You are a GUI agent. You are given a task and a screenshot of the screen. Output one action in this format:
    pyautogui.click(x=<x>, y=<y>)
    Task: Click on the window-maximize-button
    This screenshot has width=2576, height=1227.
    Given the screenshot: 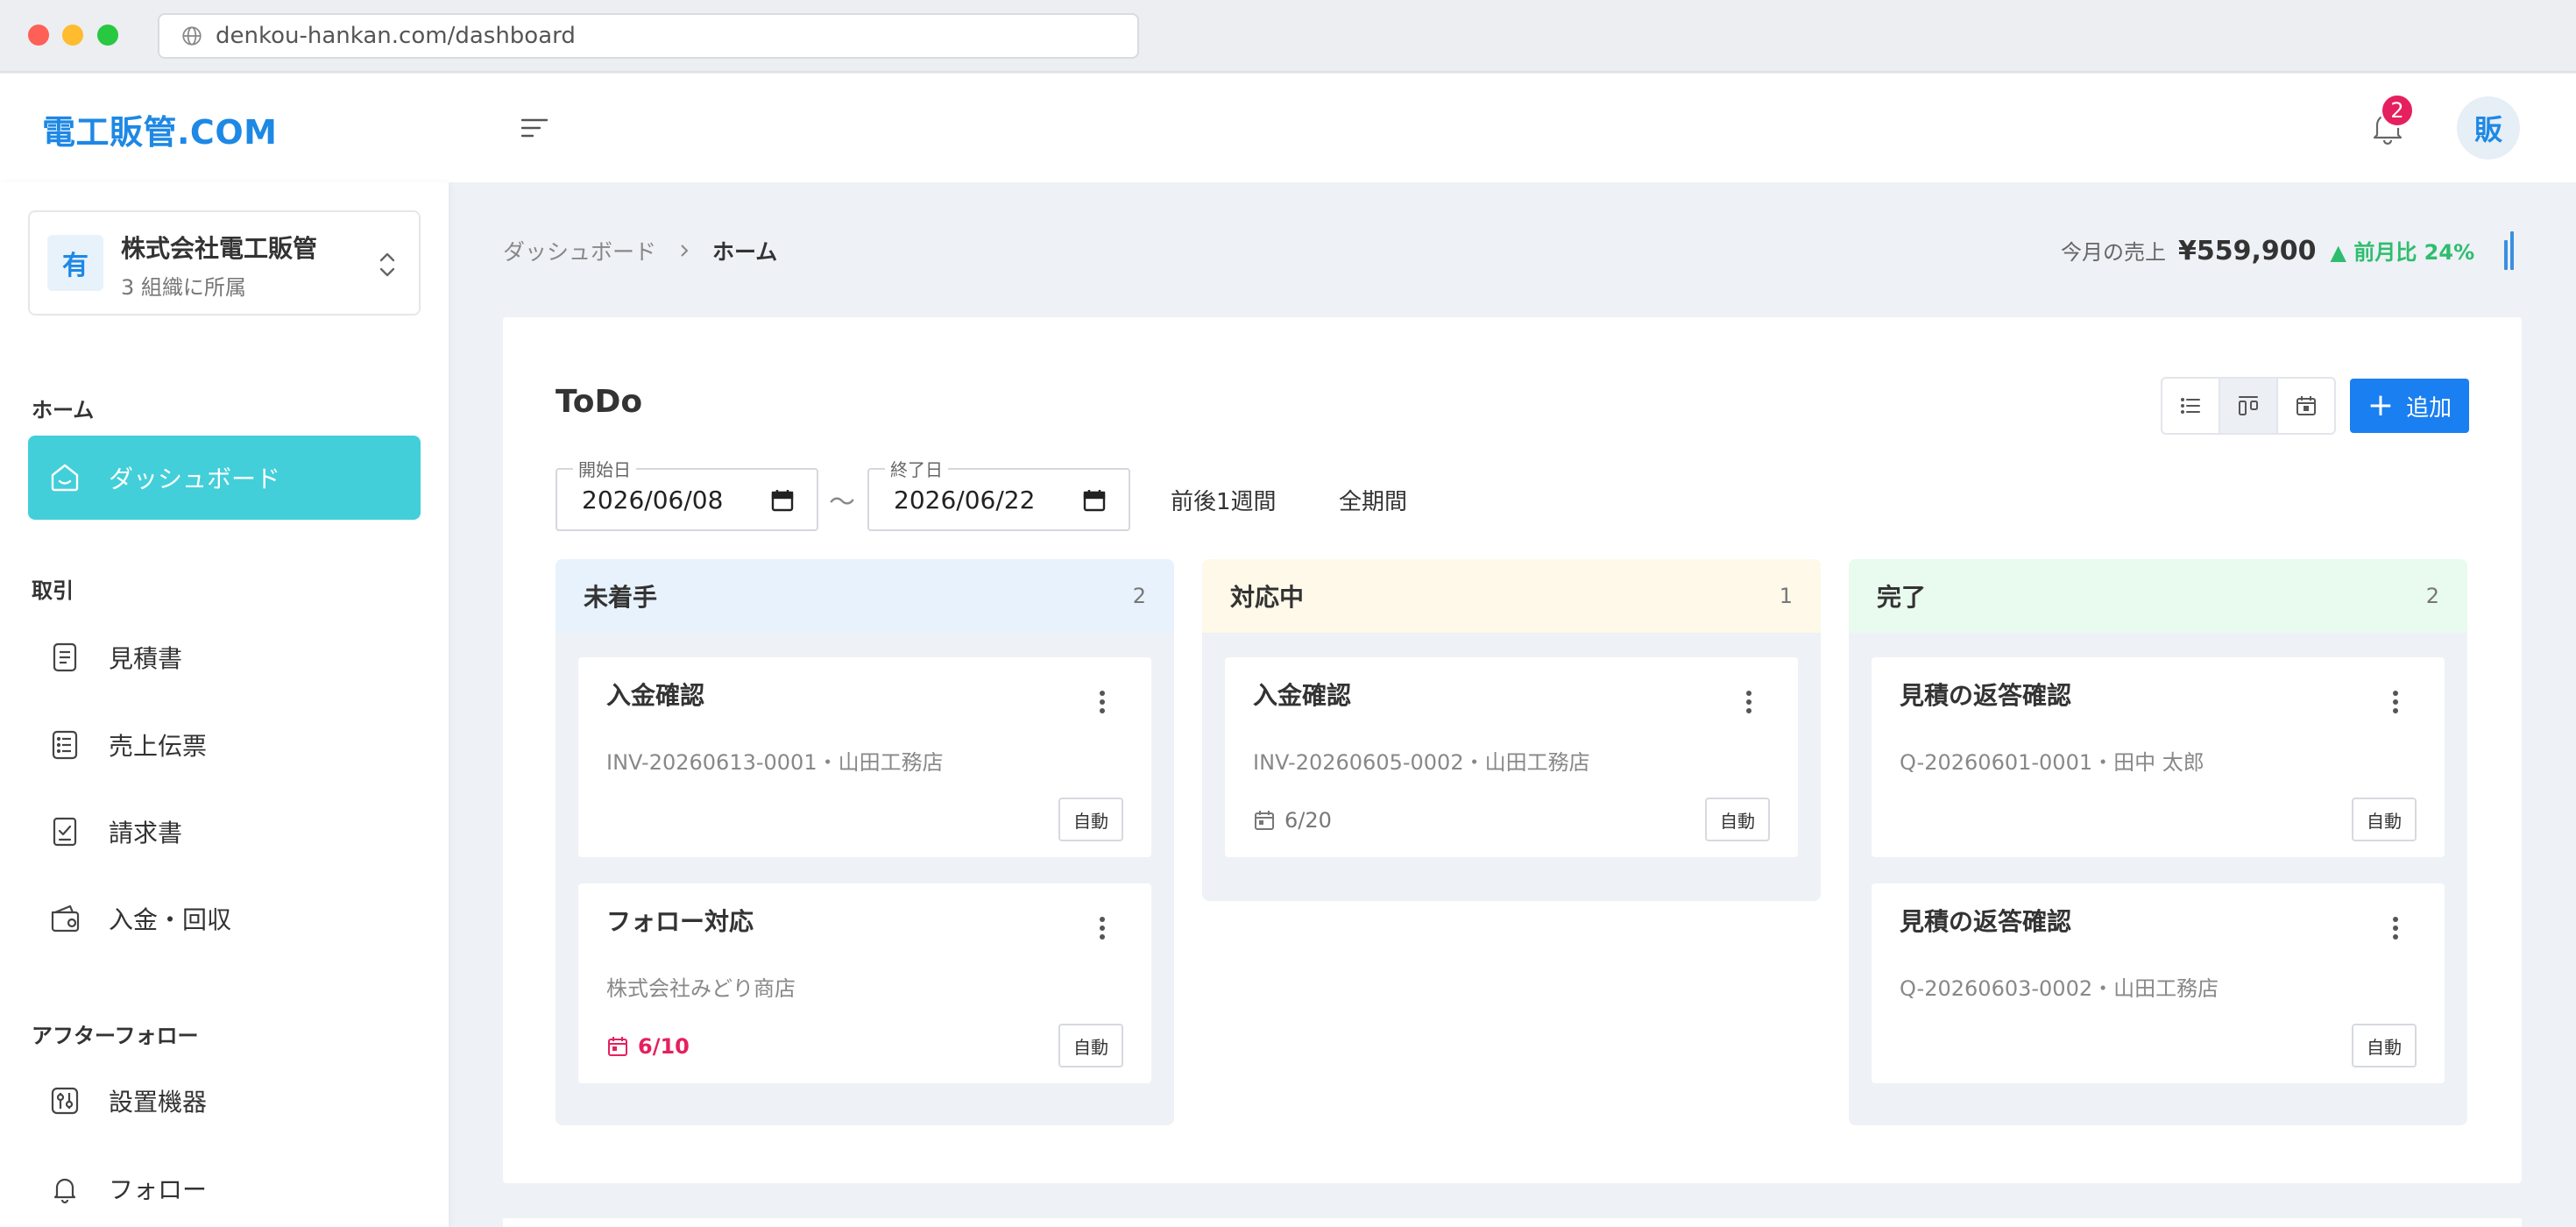 What is the action you would take?
    pyautogui.click(x=107, y=35)
    